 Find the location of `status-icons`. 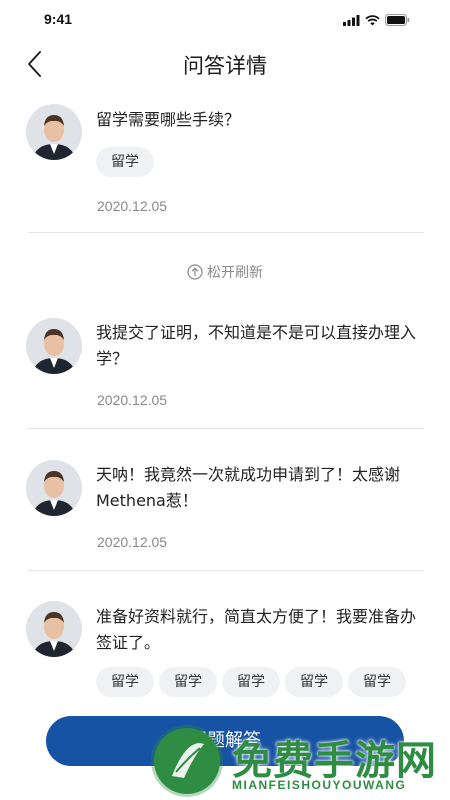

status-icons is located at coordinates (376, 20).